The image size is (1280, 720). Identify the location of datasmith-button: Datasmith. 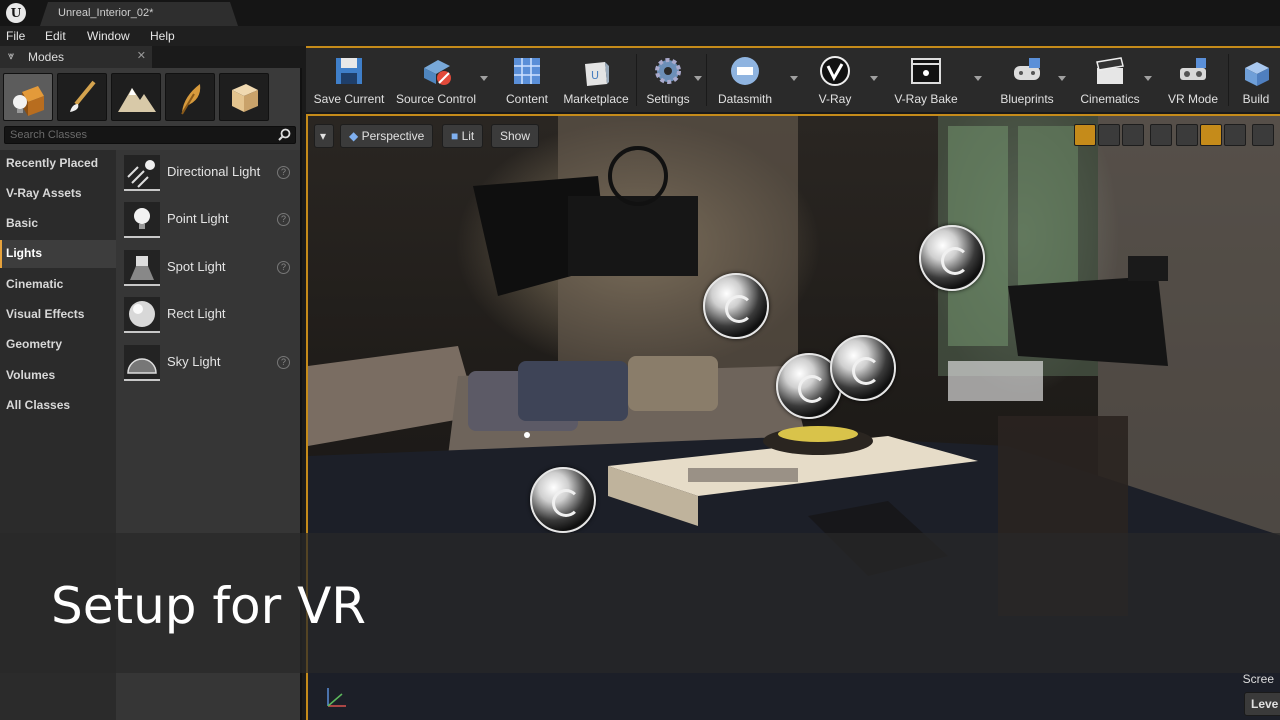
(745, 80).